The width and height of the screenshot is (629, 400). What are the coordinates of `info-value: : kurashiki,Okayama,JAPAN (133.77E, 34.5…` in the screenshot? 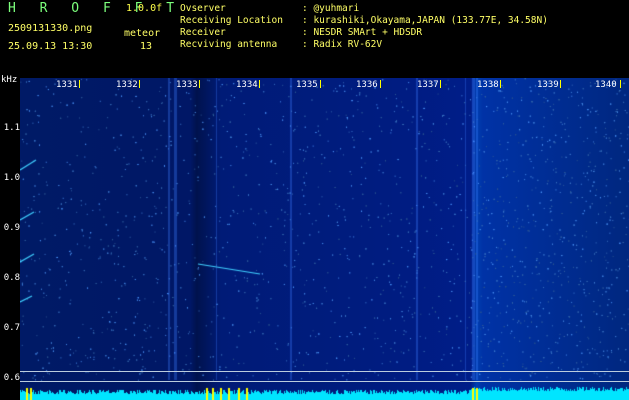 It's located at (425, 20).